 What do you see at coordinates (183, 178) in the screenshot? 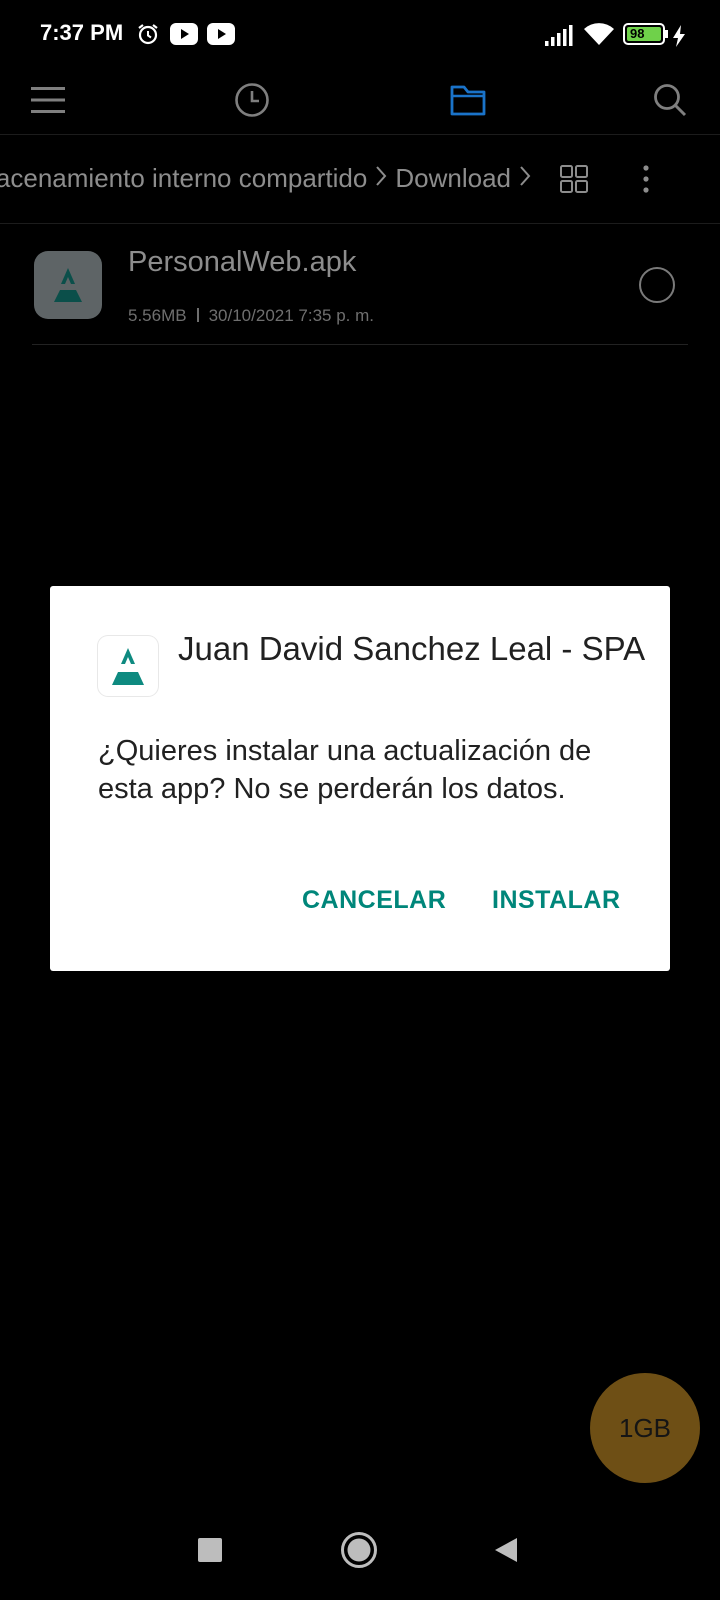
I see `breadcrumb-item-storage: Almacenamiento interno compartido` at bounding box center [183, 178].